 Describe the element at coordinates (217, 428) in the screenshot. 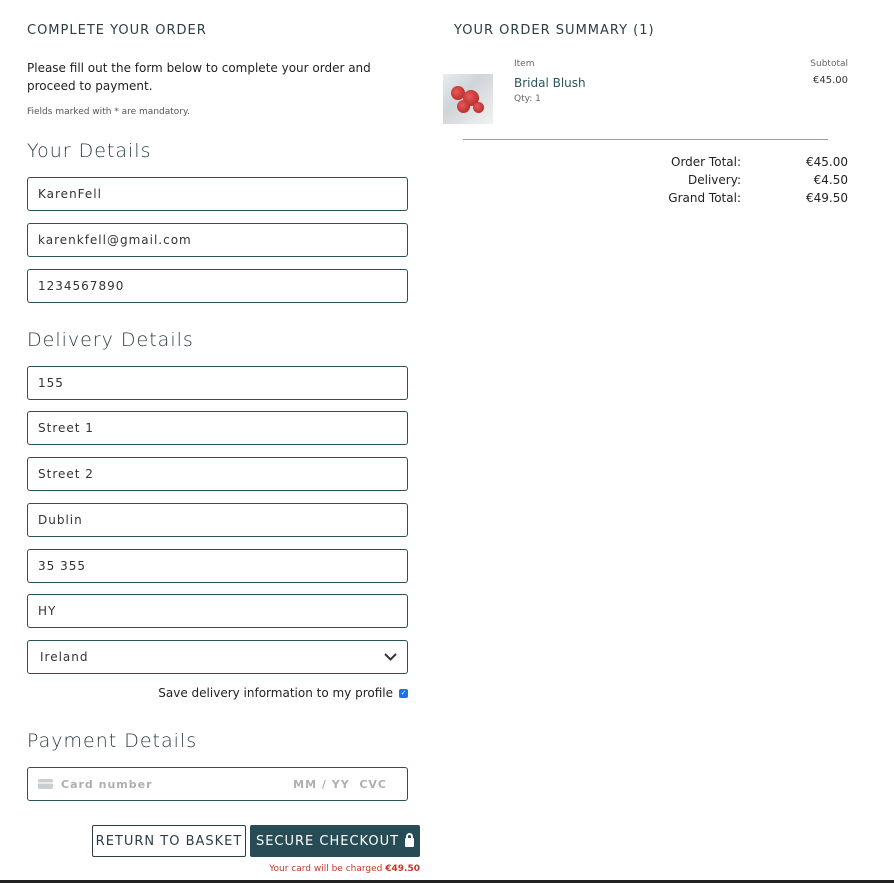

I see `street-address1-input: Street 1` at that location.